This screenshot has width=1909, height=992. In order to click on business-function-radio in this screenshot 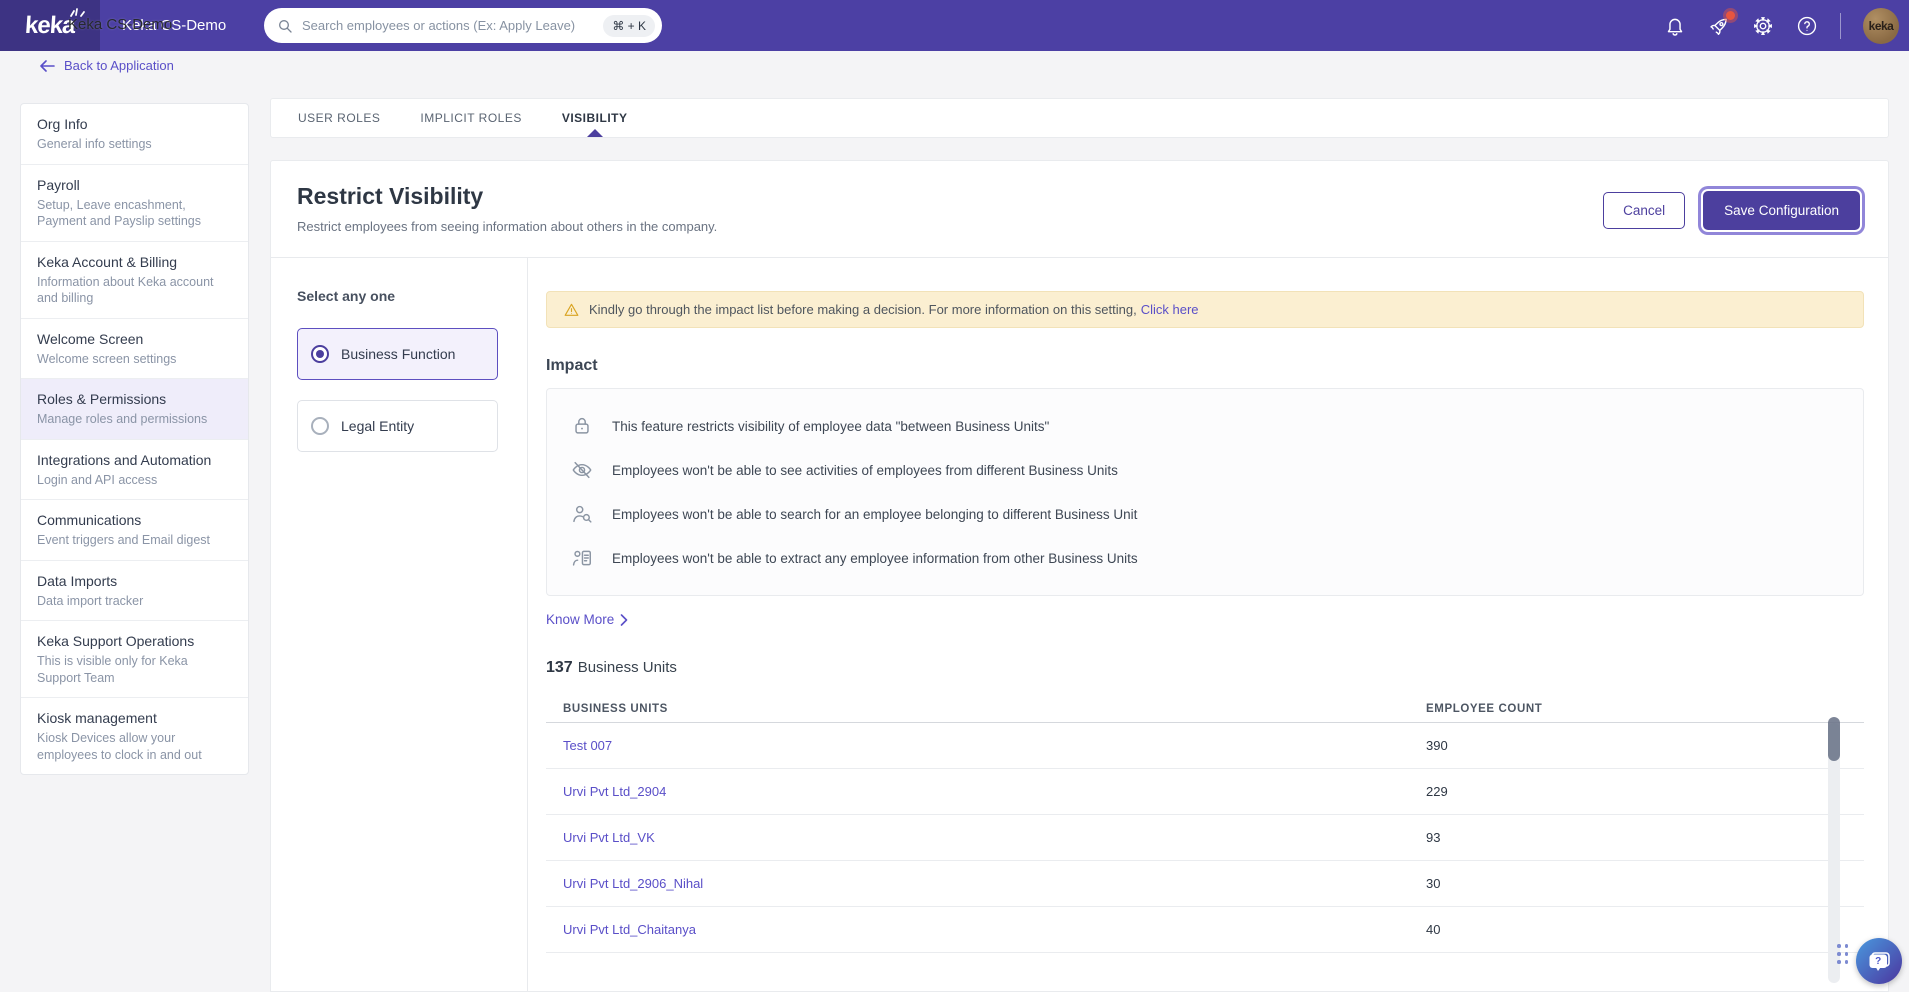, I will do `click(320, 354)`.